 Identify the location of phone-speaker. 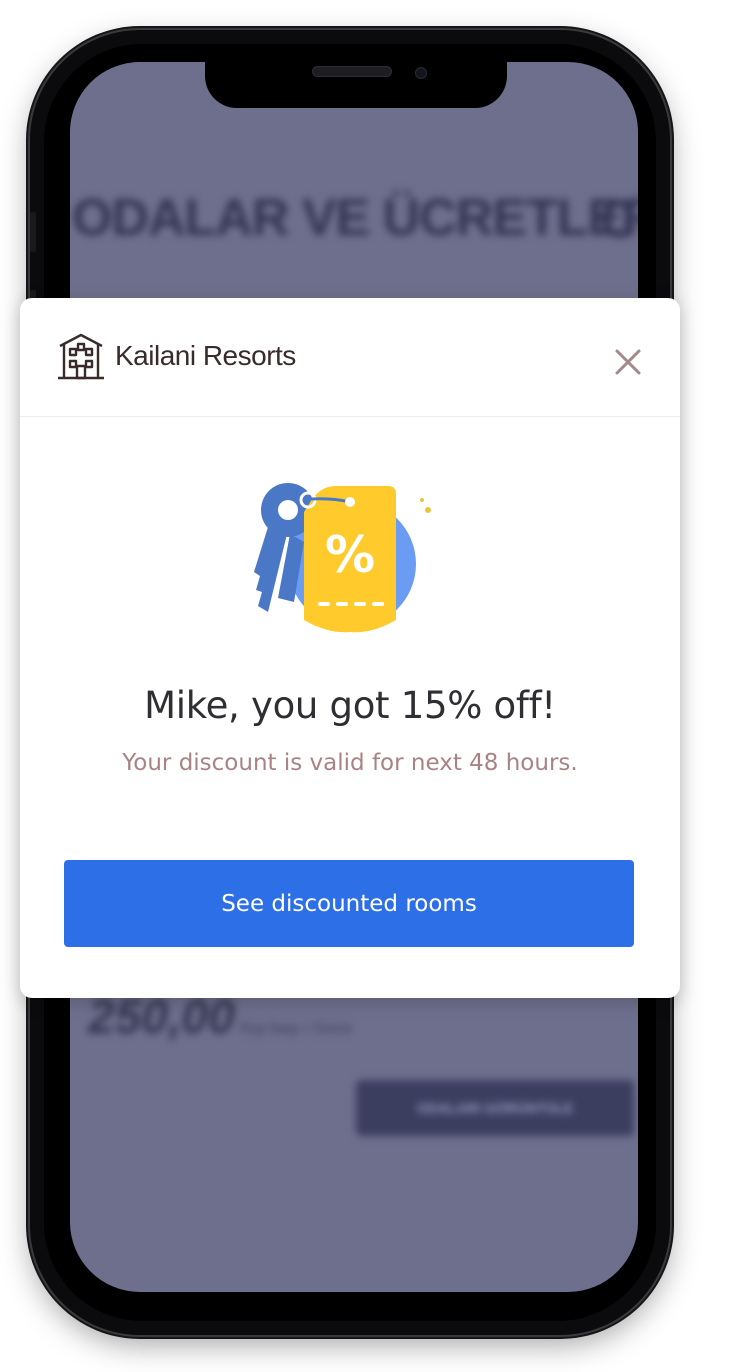
(352, 71).